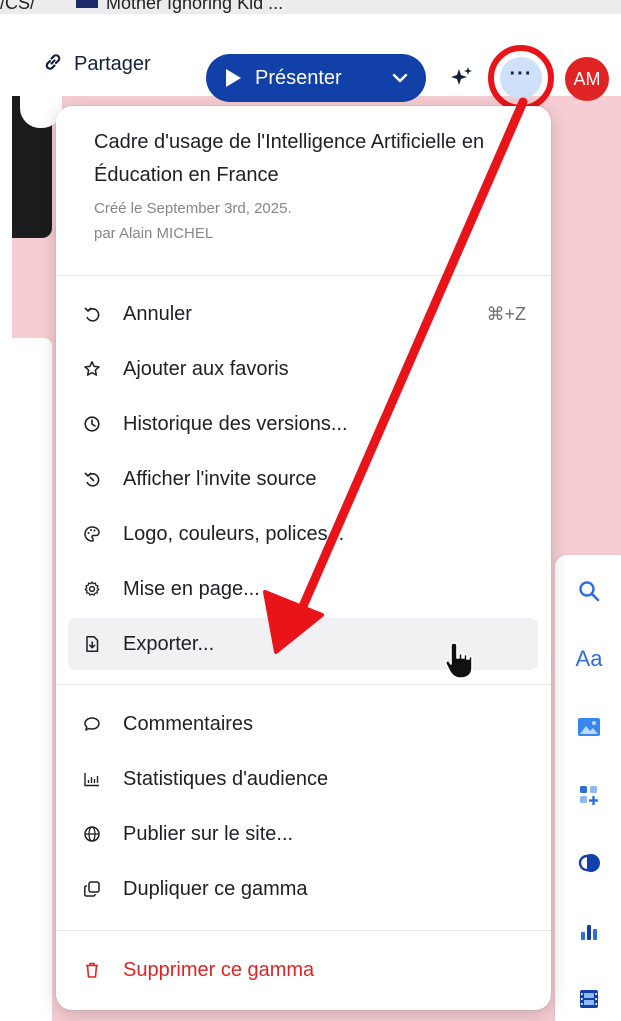 The width and height of the screenshot is (621, 1021). Describe the element at coordinates (92, 644) in the screenshot. I see `export-file-icon` at that location.